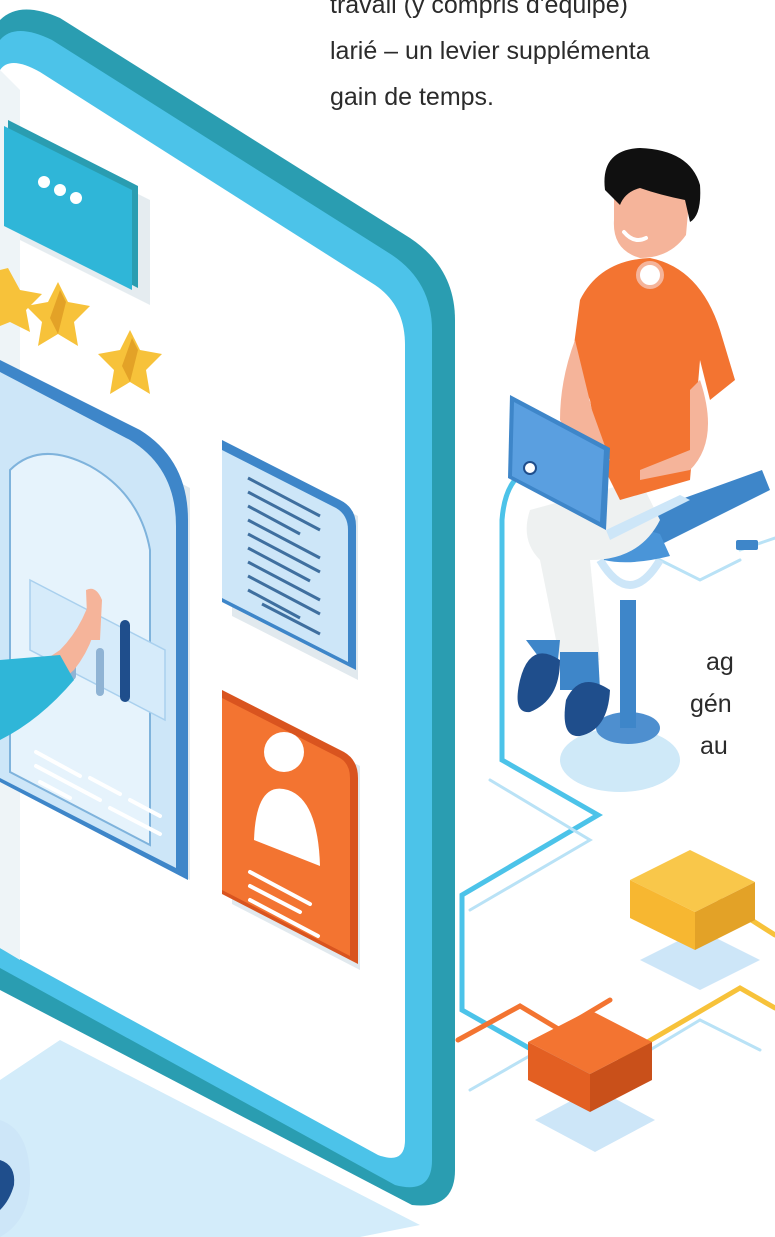 This screenshot has width=775, height=1237. Describe the element at coordinates (695, 920) in the screenshot. I see `yellow-box` at that location.